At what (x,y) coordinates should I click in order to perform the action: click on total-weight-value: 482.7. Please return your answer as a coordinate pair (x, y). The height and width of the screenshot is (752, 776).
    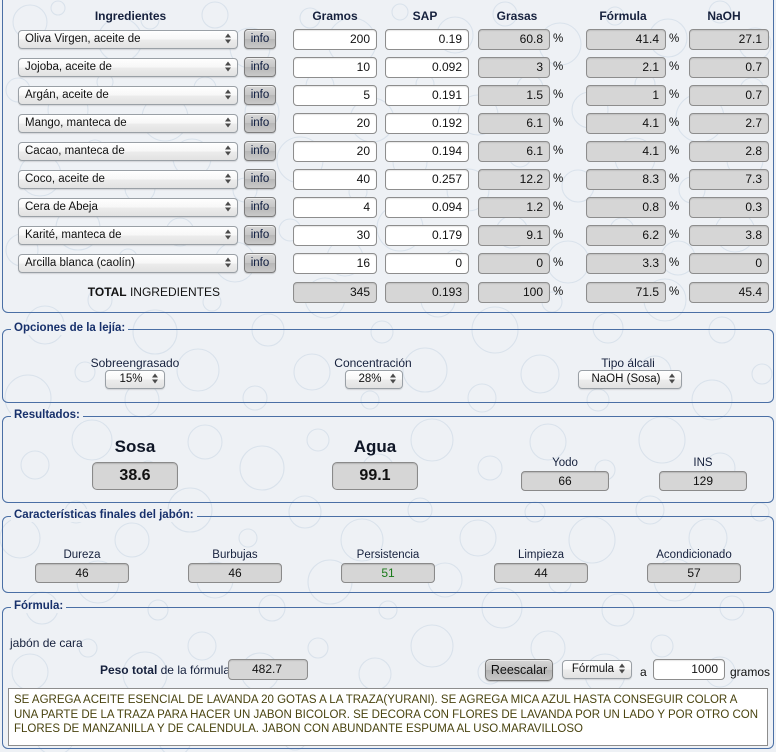
    Looking at the image, I should click on (268, 669).